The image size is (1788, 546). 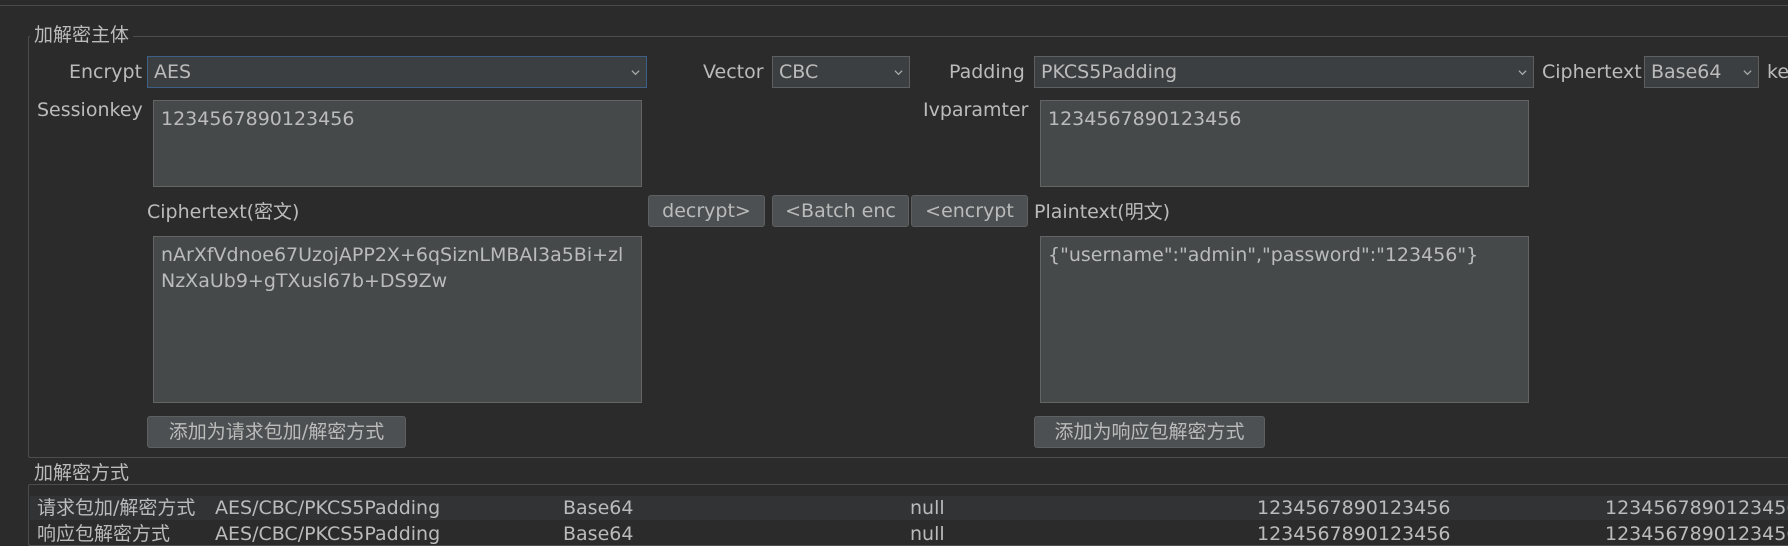 What do you see at coordinates (90, 110) in the screenshot?
I see `sessionkey-label: Sessionkey` at bounding box center [90, 110].